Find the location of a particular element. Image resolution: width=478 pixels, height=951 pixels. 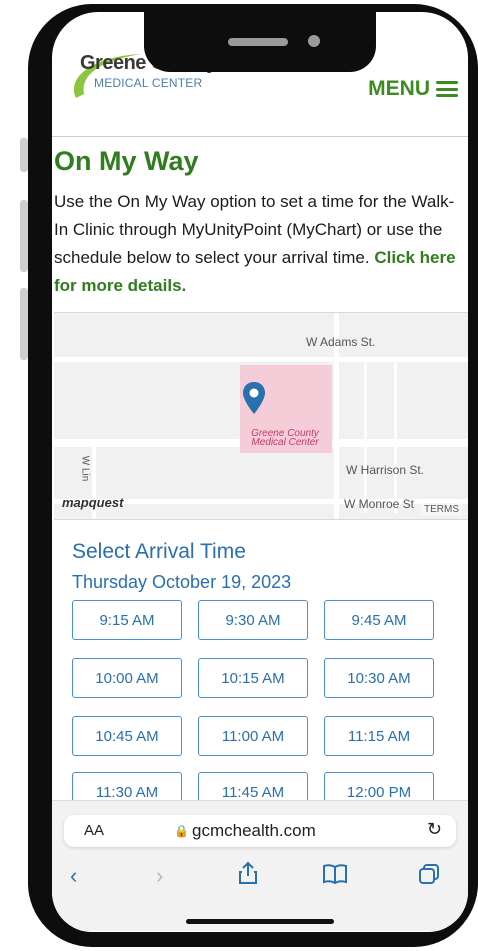

mute-switch is located at coordinates (24, 155).